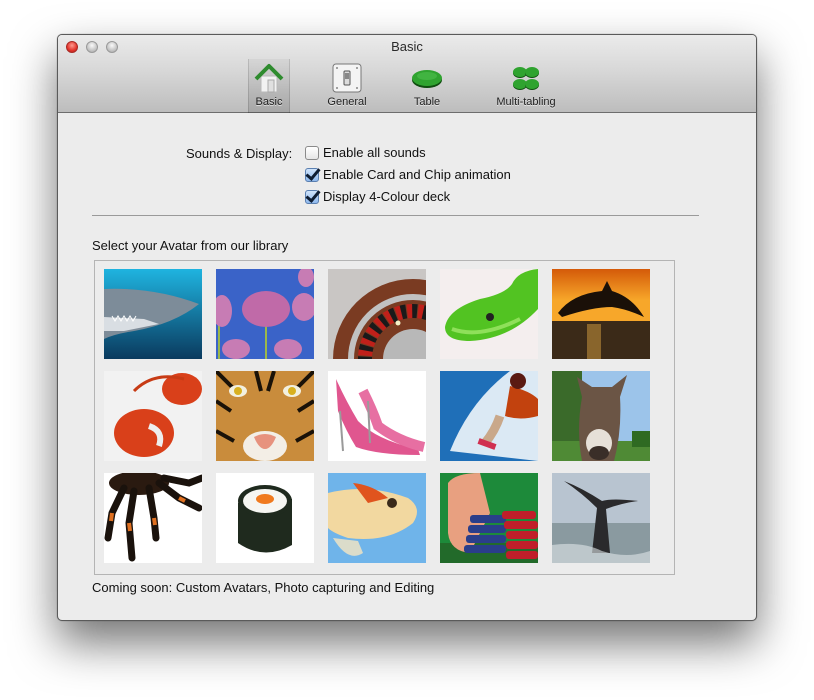  What do you see at coordinates (374, 152) in the screenshot?
I see `option-label: Enable all sounds` at bounding box center [374, 152].